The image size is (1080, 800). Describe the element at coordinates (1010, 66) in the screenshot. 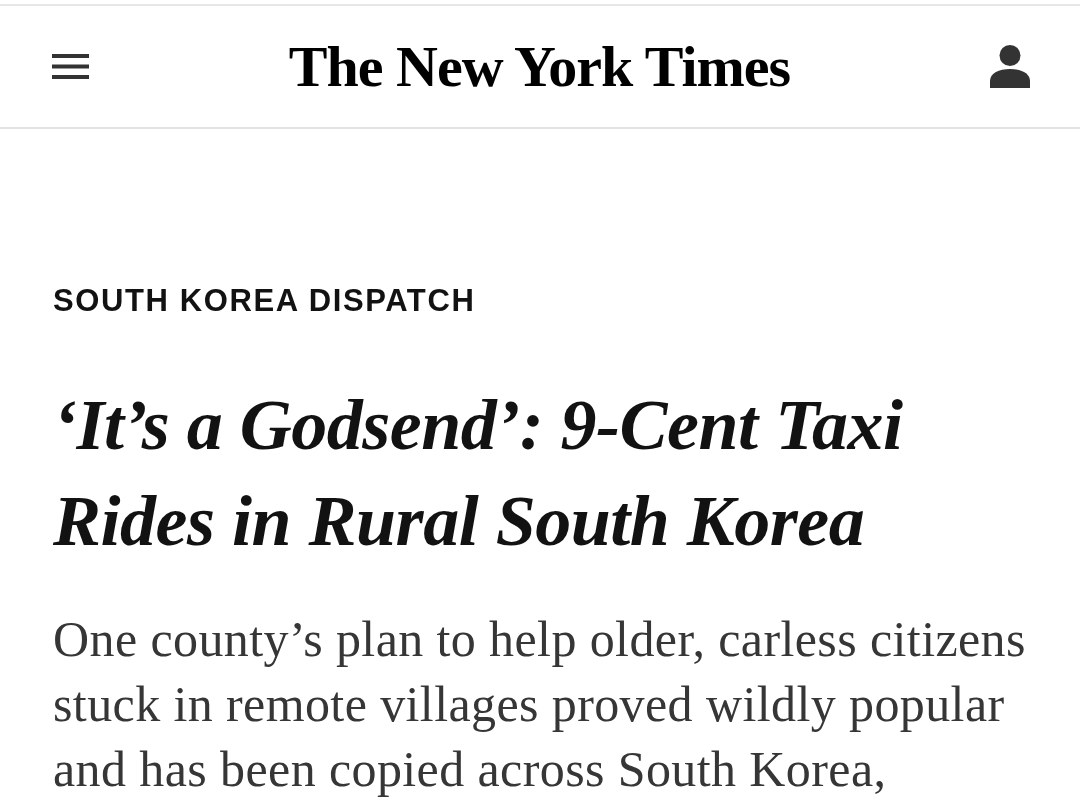

I see `user-icon` at that location.